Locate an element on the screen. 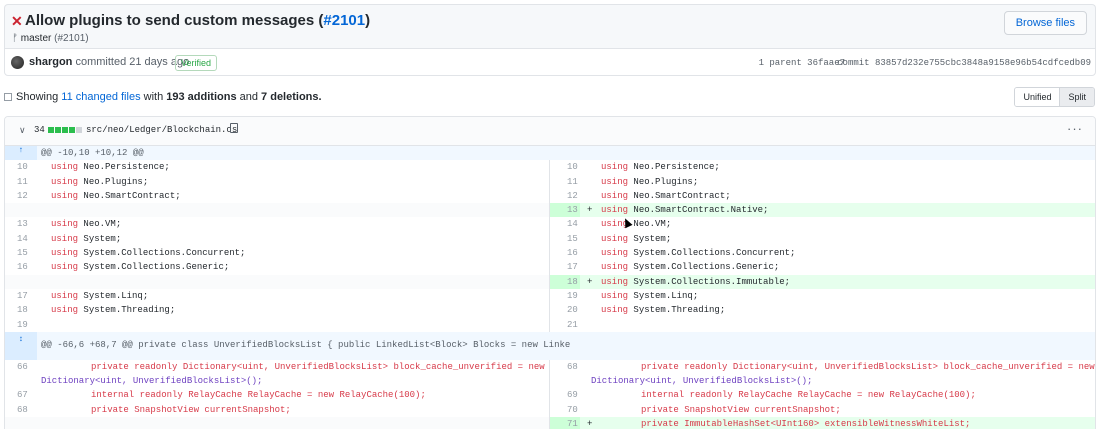  additions-count: 193 additions is located at coordinates (201, 97).